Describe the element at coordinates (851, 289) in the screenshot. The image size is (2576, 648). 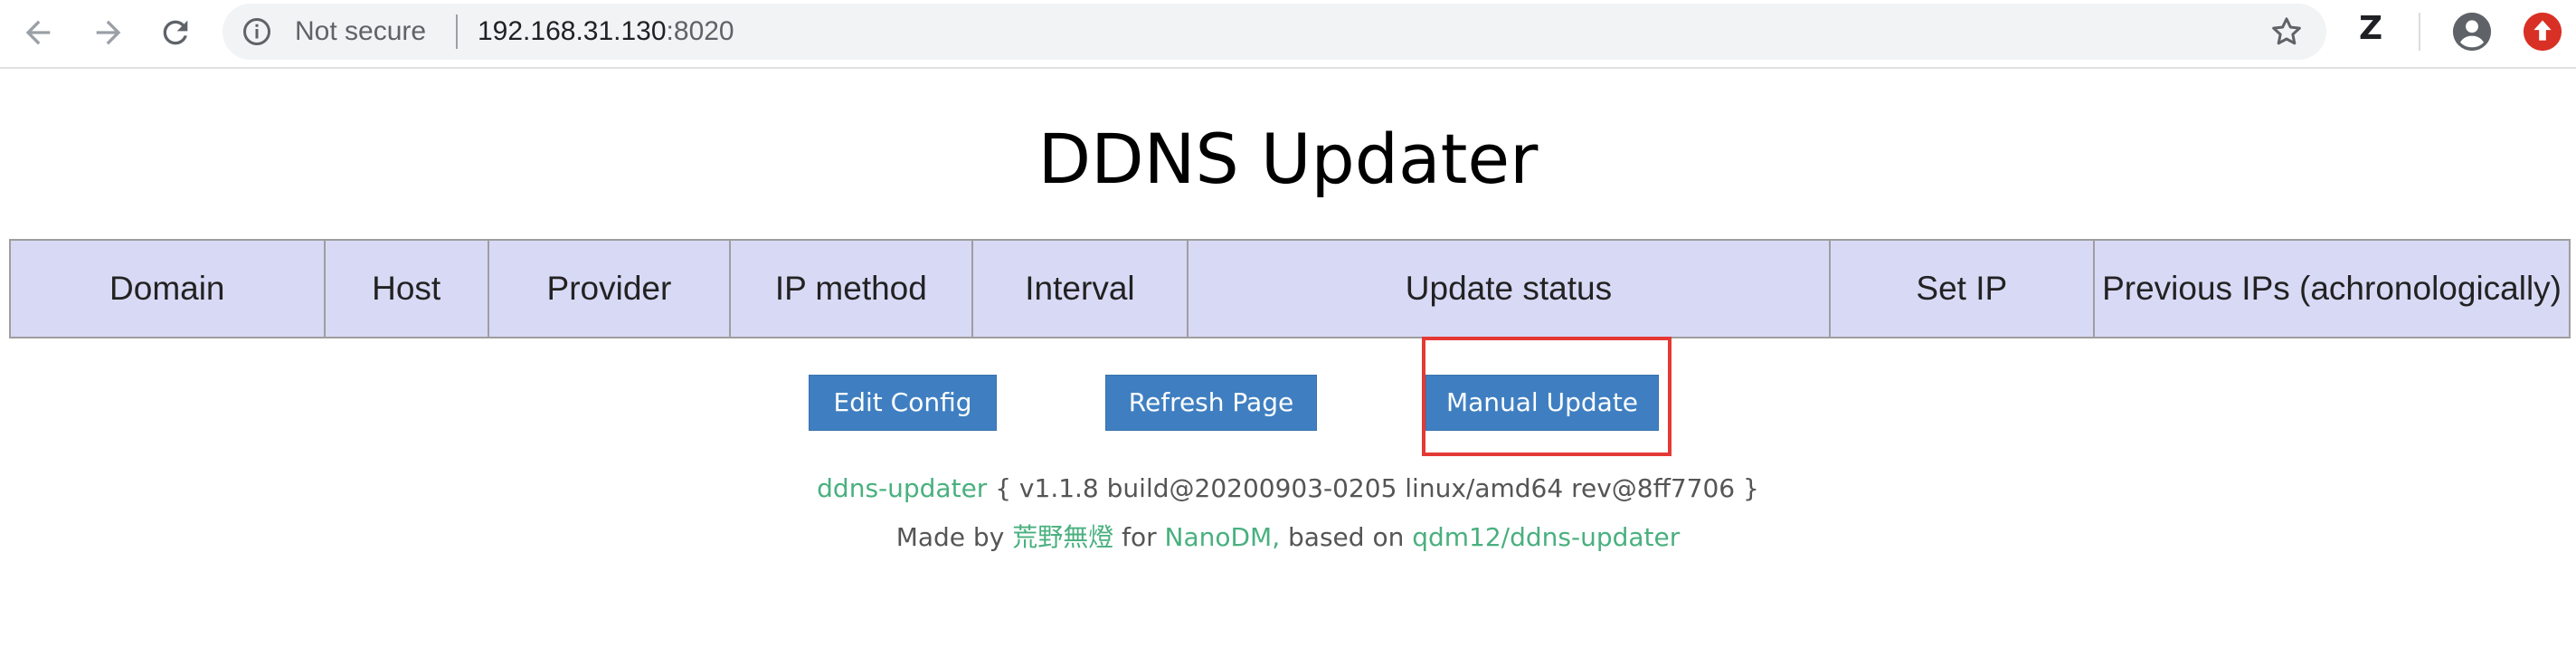
I see `col-header-ip-method: IP method` at that location.